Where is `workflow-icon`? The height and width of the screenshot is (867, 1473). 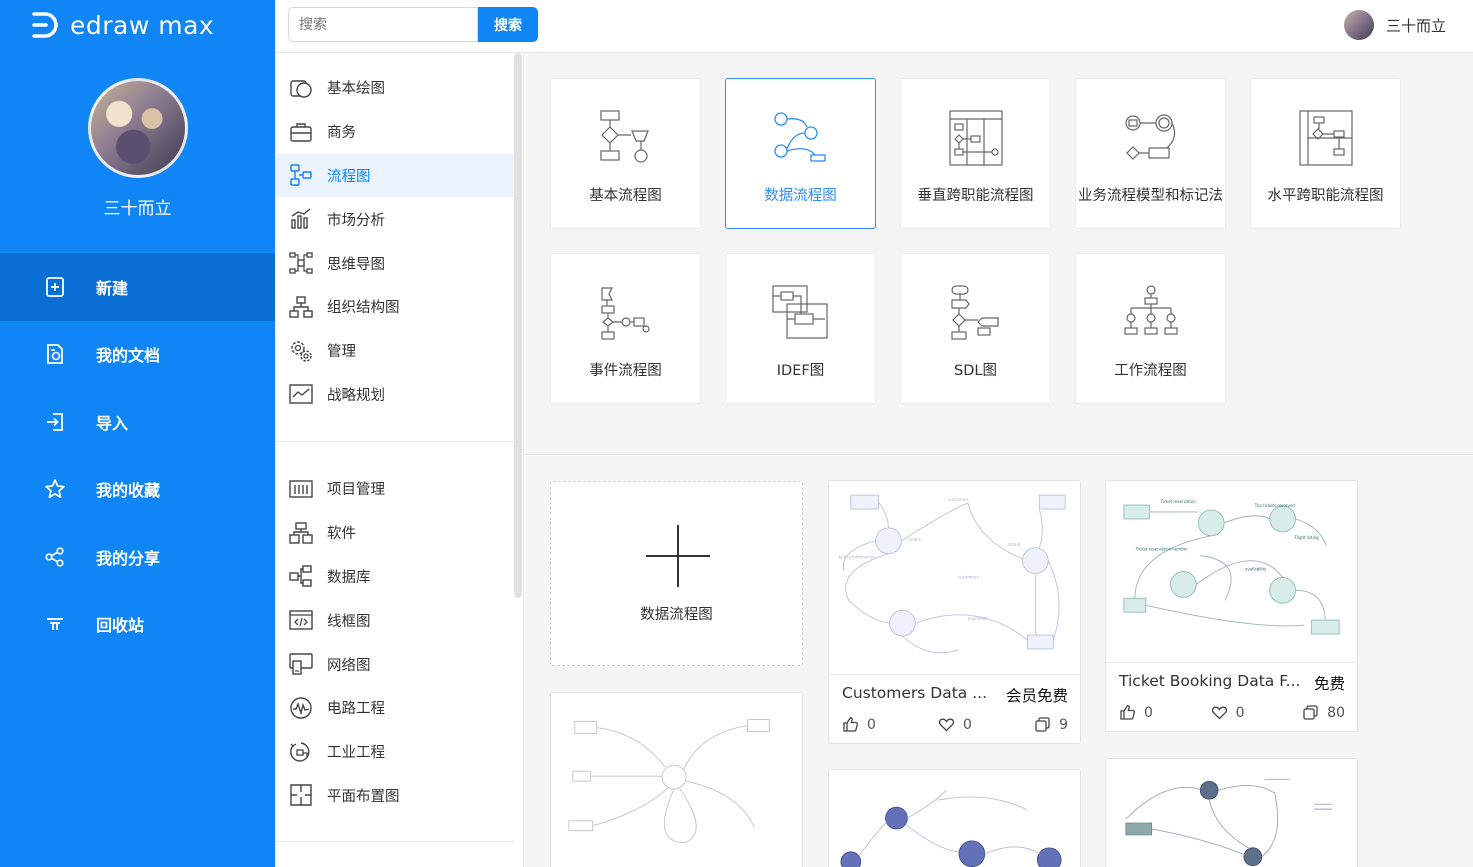
workflow-icon is located at coordinates (1151, 310).